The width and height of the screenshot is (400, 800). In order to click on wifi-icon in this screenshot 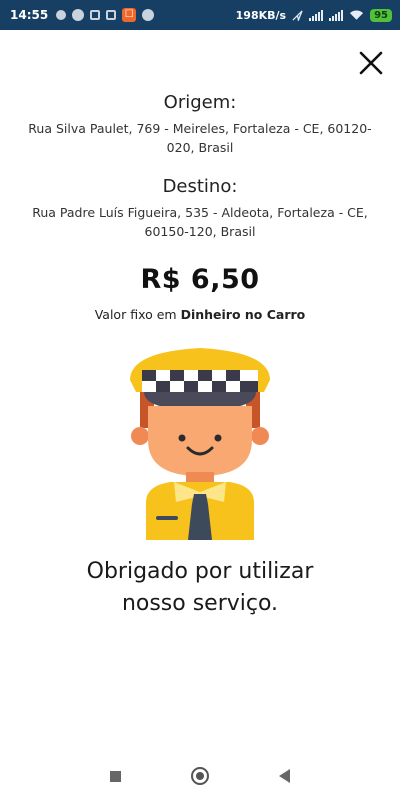, I will do `click(357, 15)`.